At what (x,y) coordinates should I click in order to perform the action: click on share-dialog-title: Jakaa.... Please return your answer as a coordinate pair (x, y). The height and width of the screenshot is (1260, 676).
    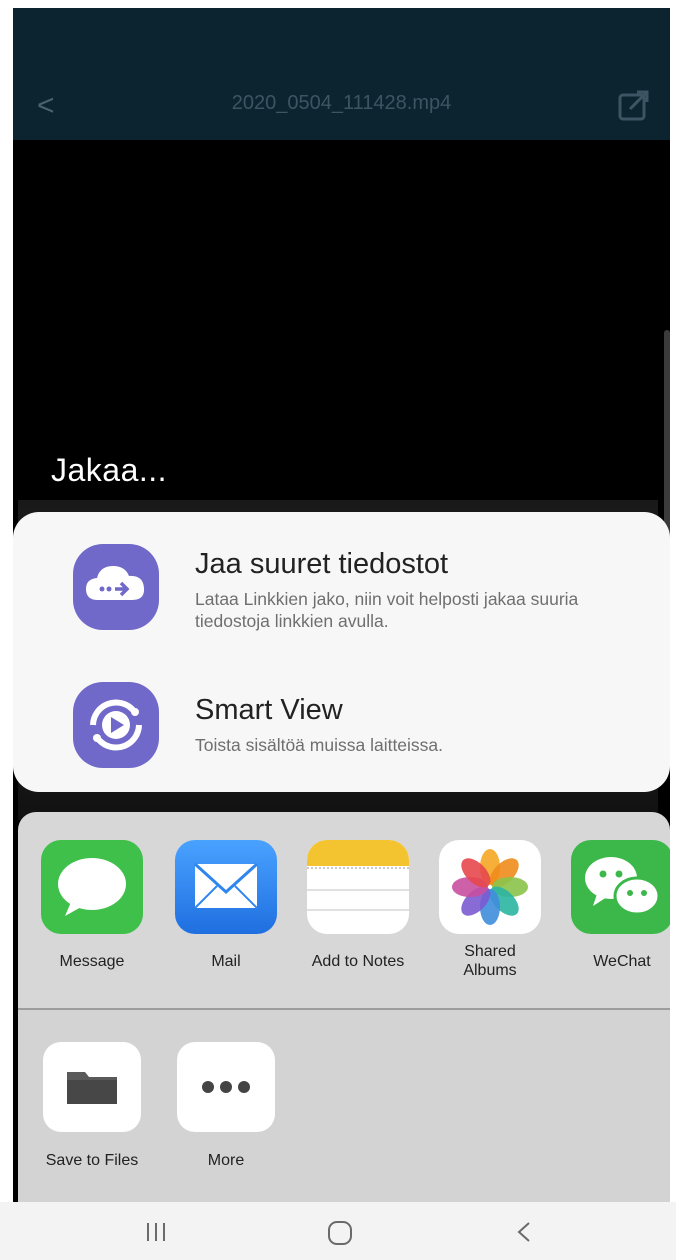
    Looking at the image, I should click on (109, 470).